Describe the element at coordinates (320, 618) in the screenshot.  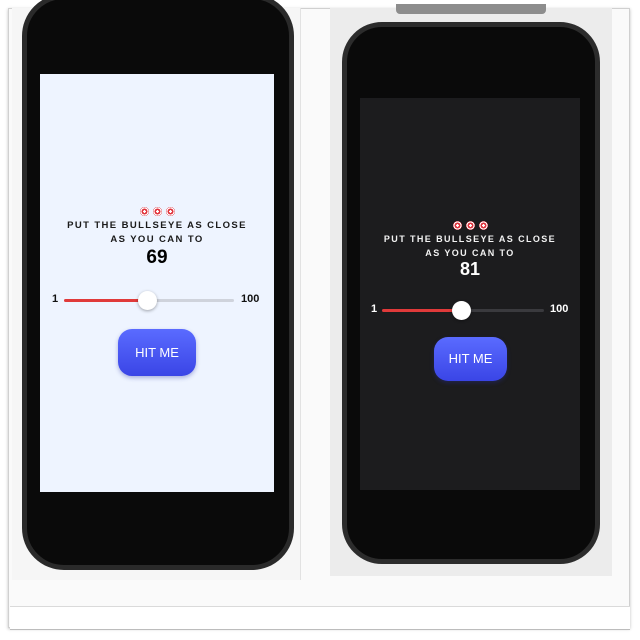
I see `bottom-bar` at that location.